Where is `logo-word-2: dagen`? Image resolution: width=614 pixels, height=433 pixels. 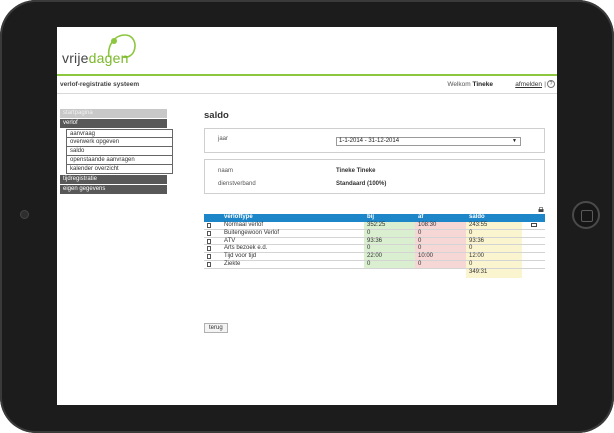 logo-word-2: dagen is located at coordinates (108, 58).